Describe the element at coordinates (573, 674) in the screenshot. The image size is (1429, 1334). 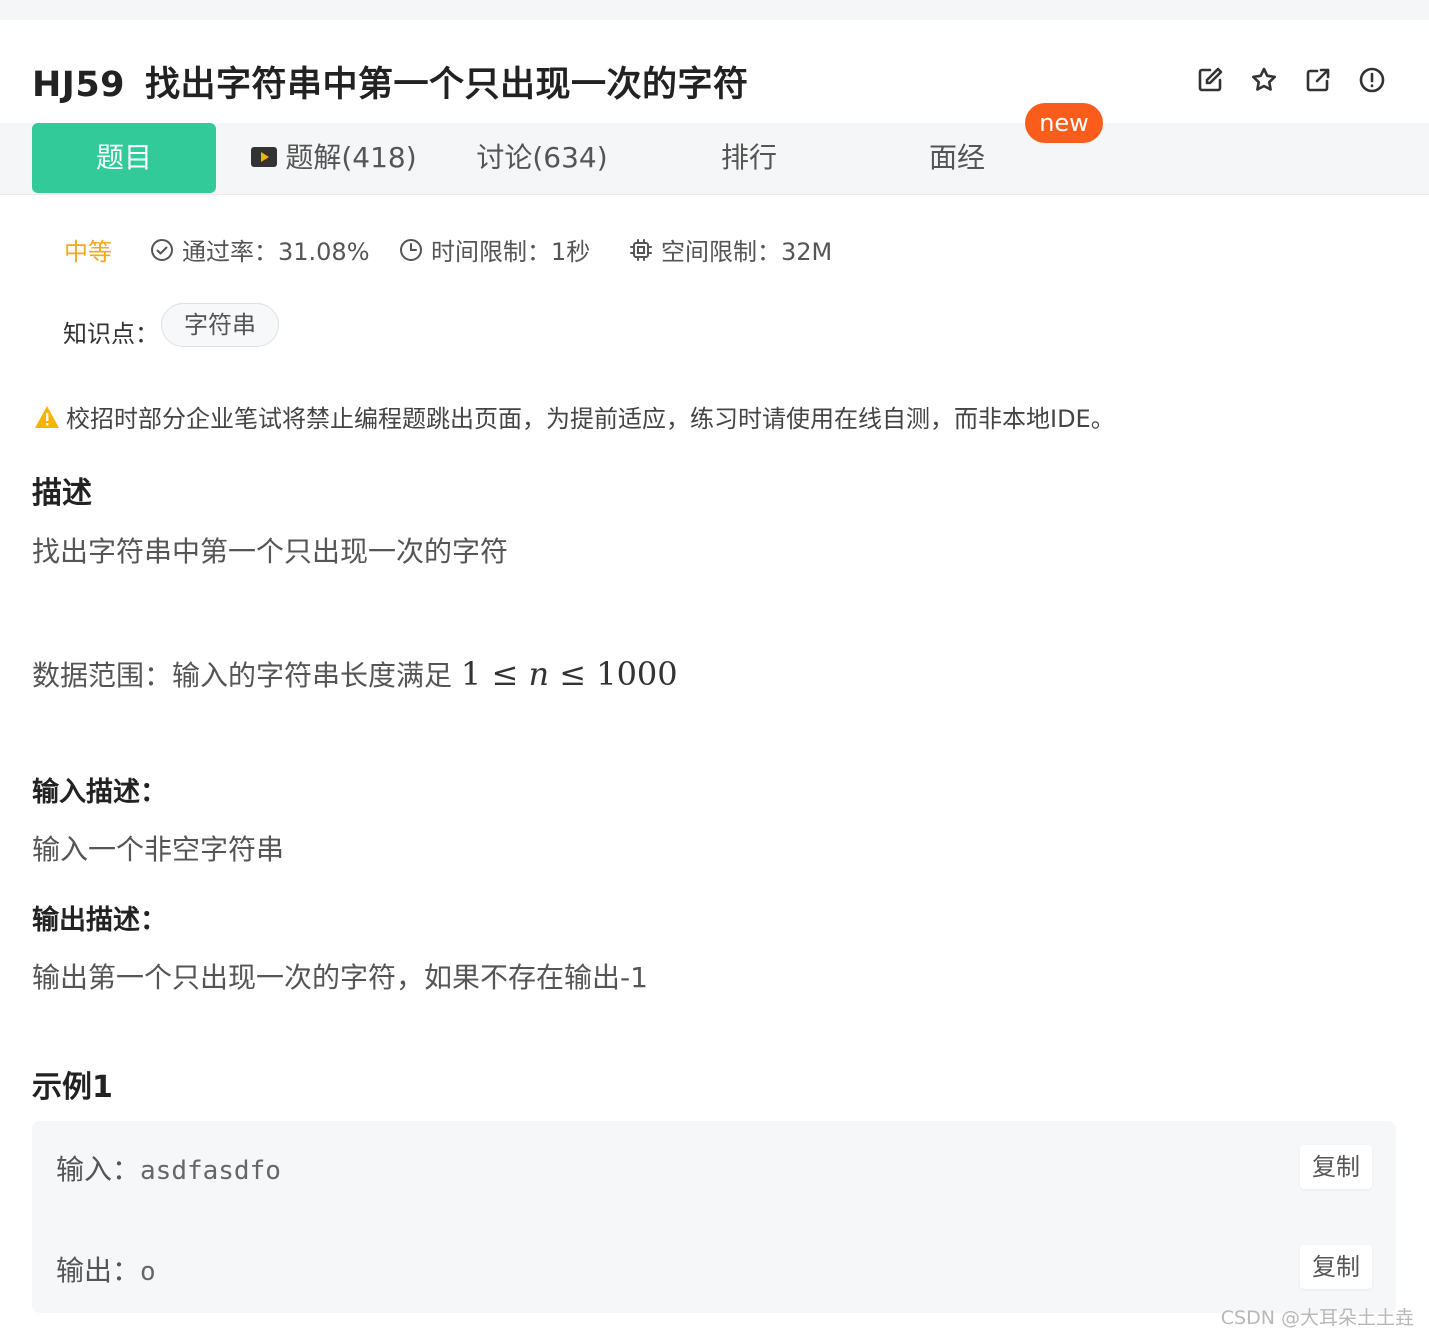
I see `math-le-2: ≤` at that location.